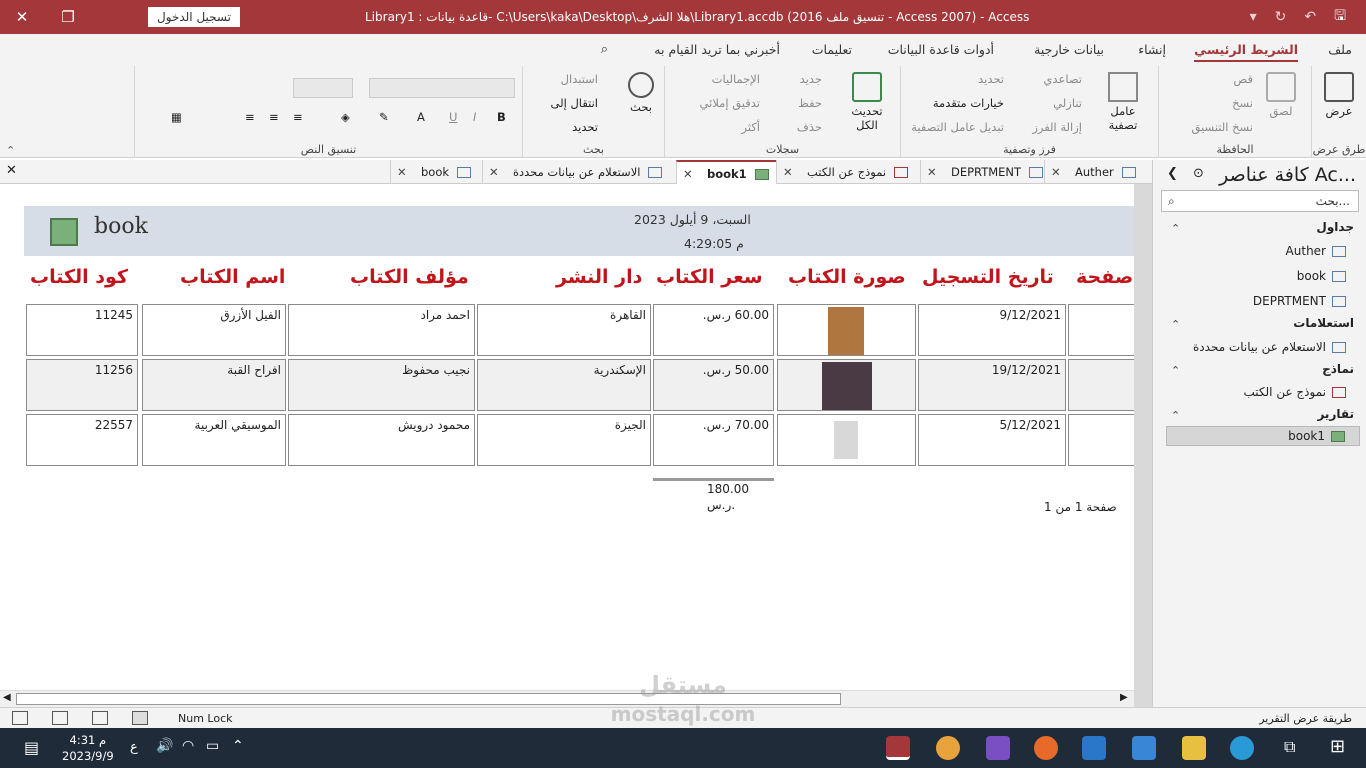  I want to click on find-button: بحث, so click(641, 93).